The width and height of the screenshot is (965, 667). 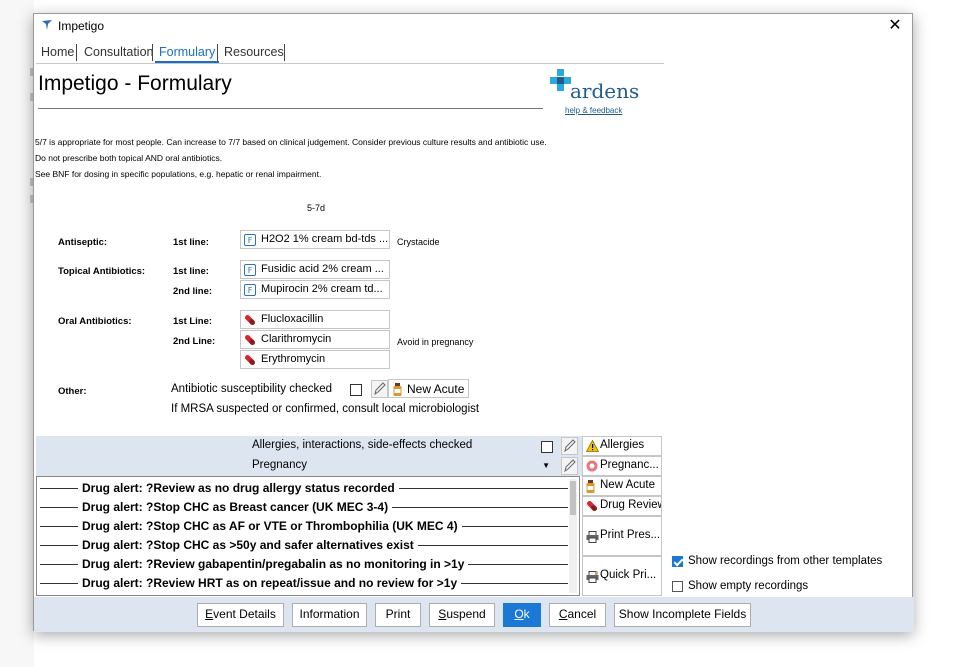 What do you see at coordinates (473, 26) in the screenshot?
I see `title-bar: Impetigo ✕` at bounding box center [473, 26].